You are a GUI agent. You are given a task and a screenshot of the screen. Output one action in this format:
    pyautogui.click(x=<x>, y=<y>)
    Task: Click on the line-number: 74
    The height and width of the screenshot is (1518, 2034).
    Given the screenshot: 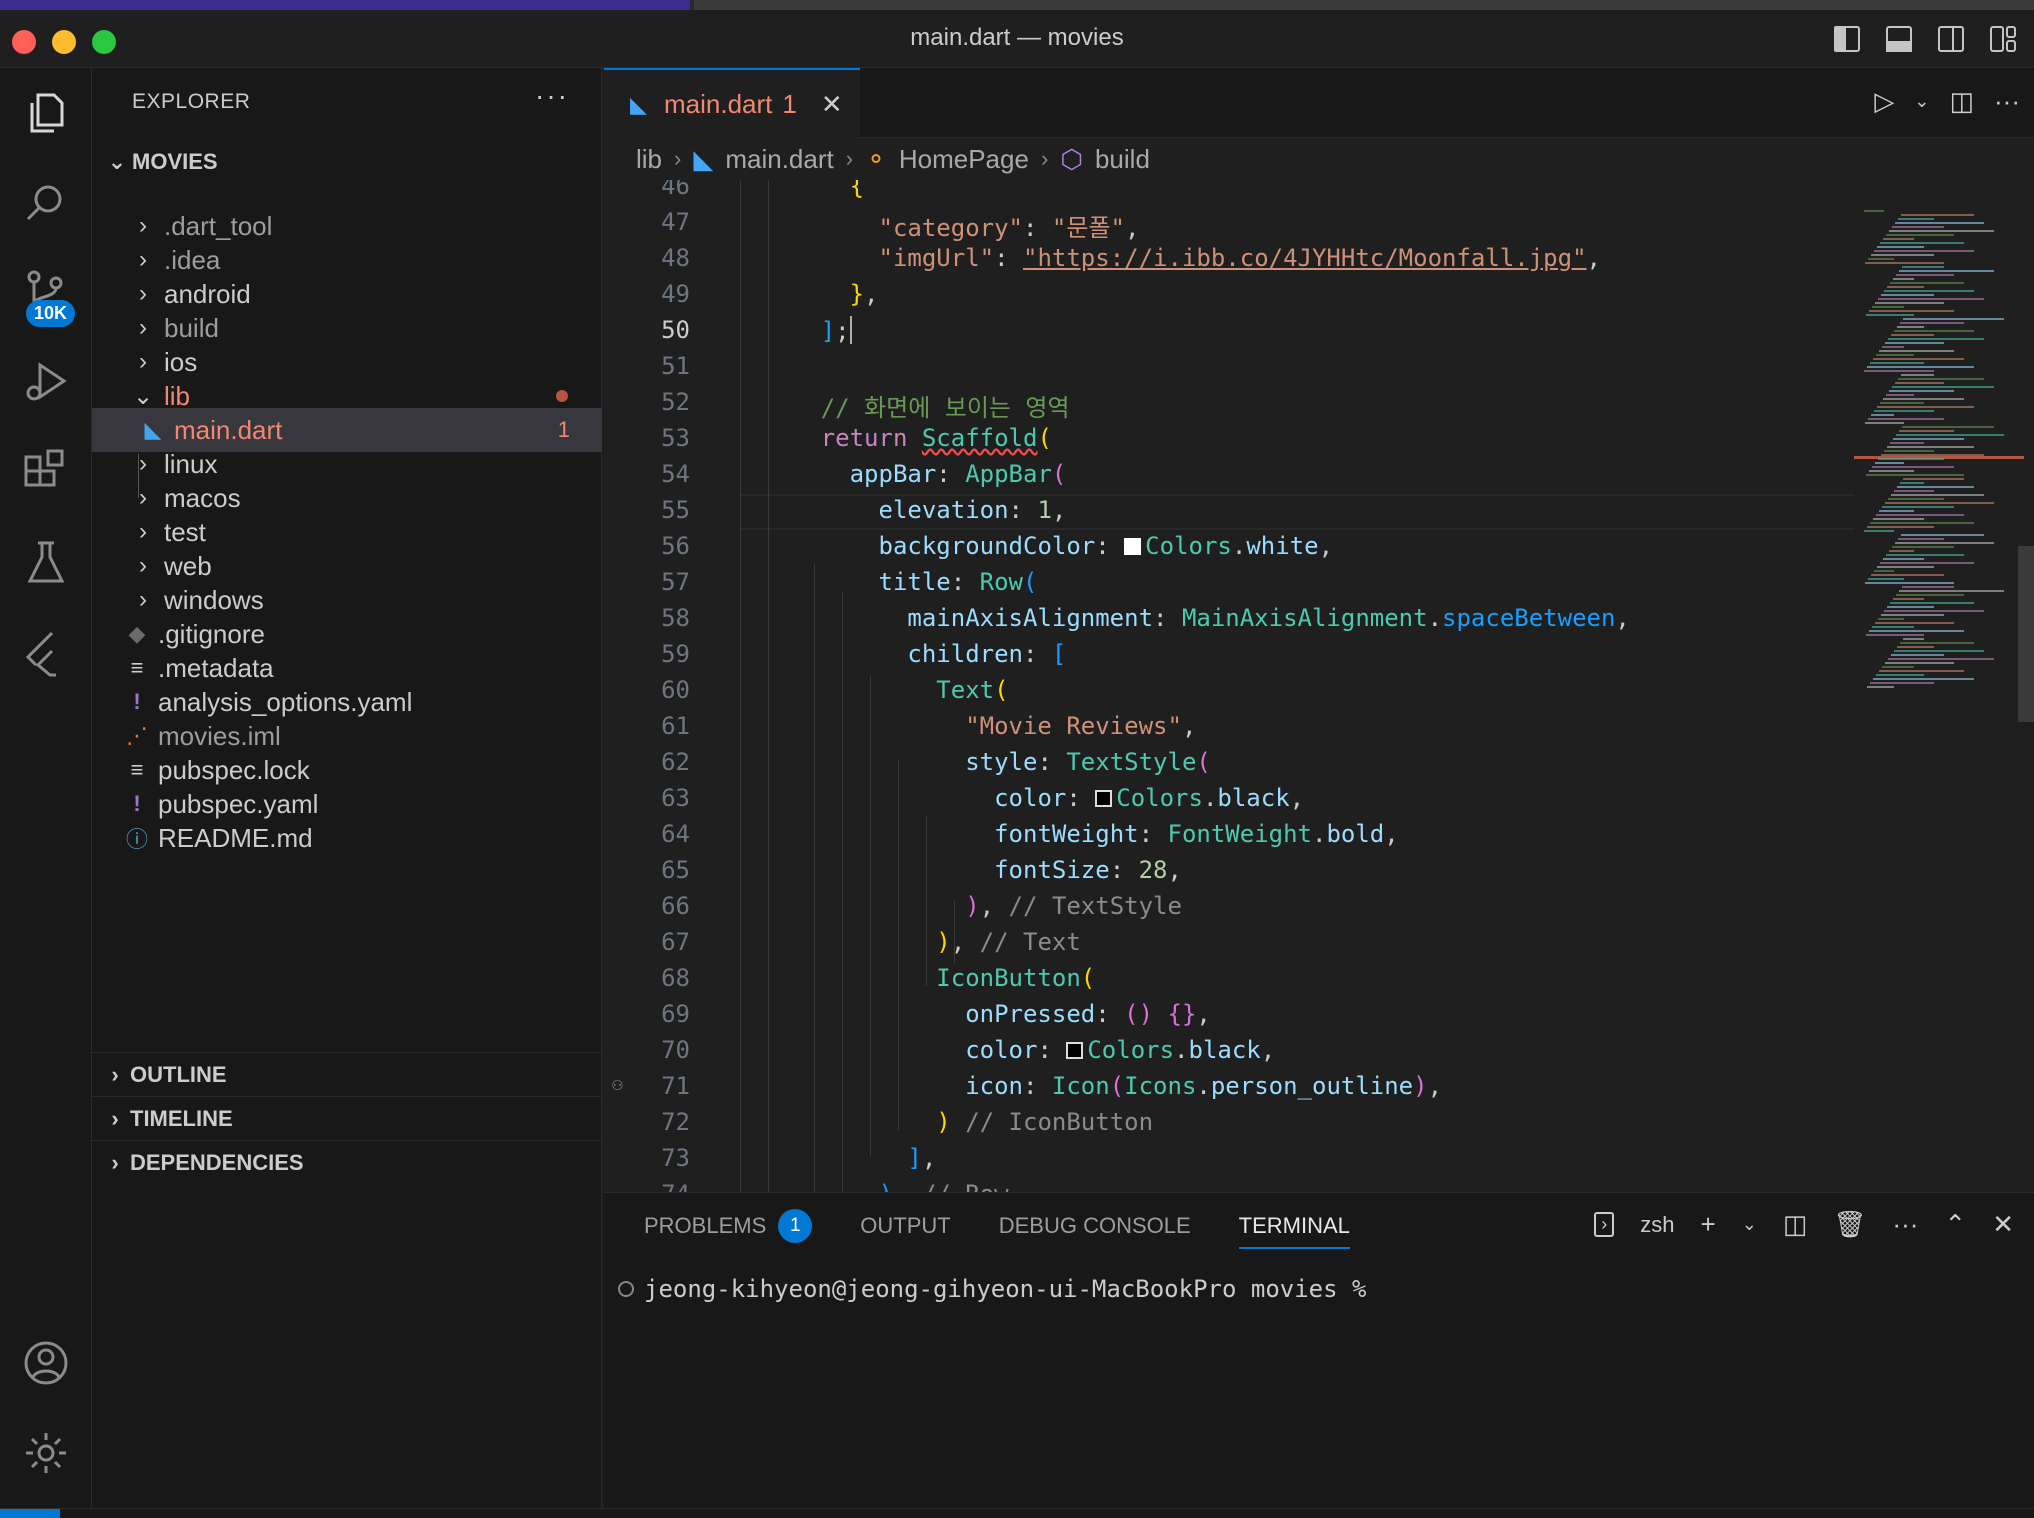 What is the action you would take?
    pyautogui.click(x=662, y=1186)
    